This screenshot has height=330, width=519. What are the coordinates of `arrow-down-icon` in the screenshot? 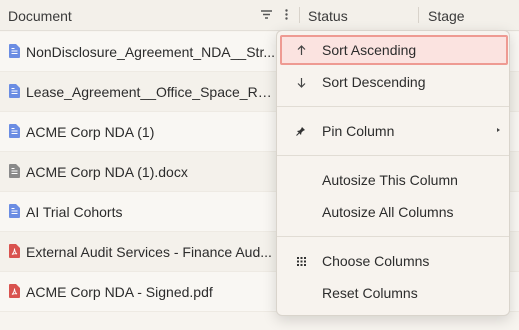 It's located at (301, 82).